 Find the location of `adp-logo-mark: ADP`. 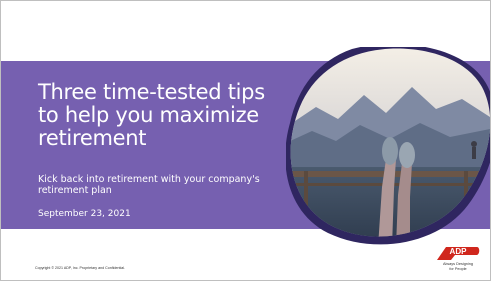

adp-logo-mark: ADP is located at coordinates (458, 253).